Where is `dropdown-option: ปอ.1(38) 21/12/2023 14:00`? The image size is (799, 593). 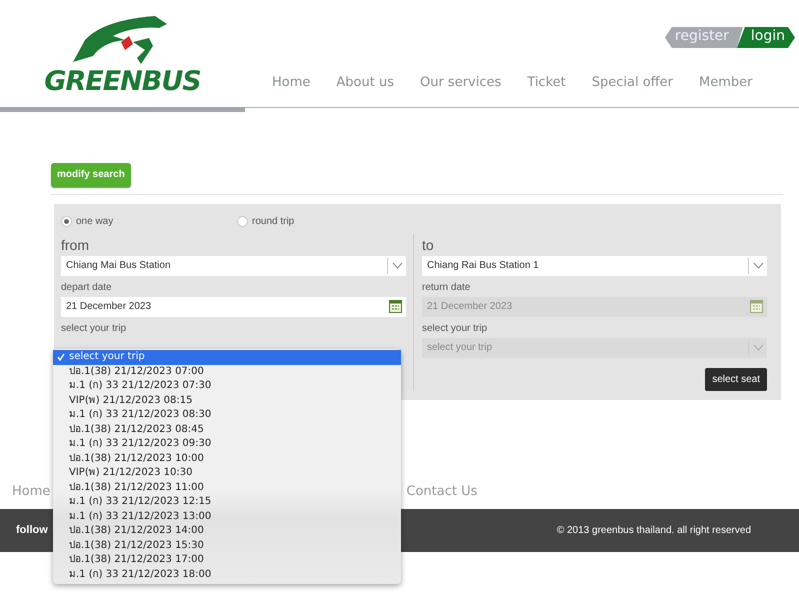 dropdown-option: ปอ.1(38) 21/12/2023 14:00 is located at coordinates (227, 531).